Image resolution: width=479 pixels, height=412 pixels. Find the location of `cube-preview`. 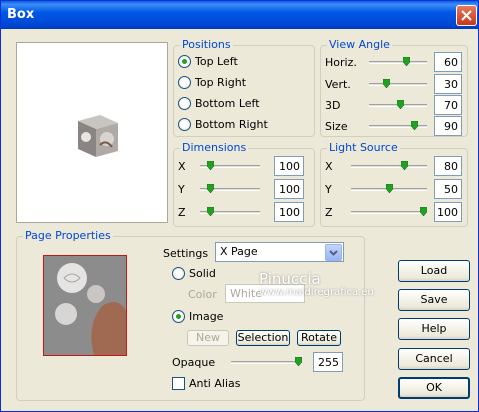

cube-preview is located at coordinates (98, 137).